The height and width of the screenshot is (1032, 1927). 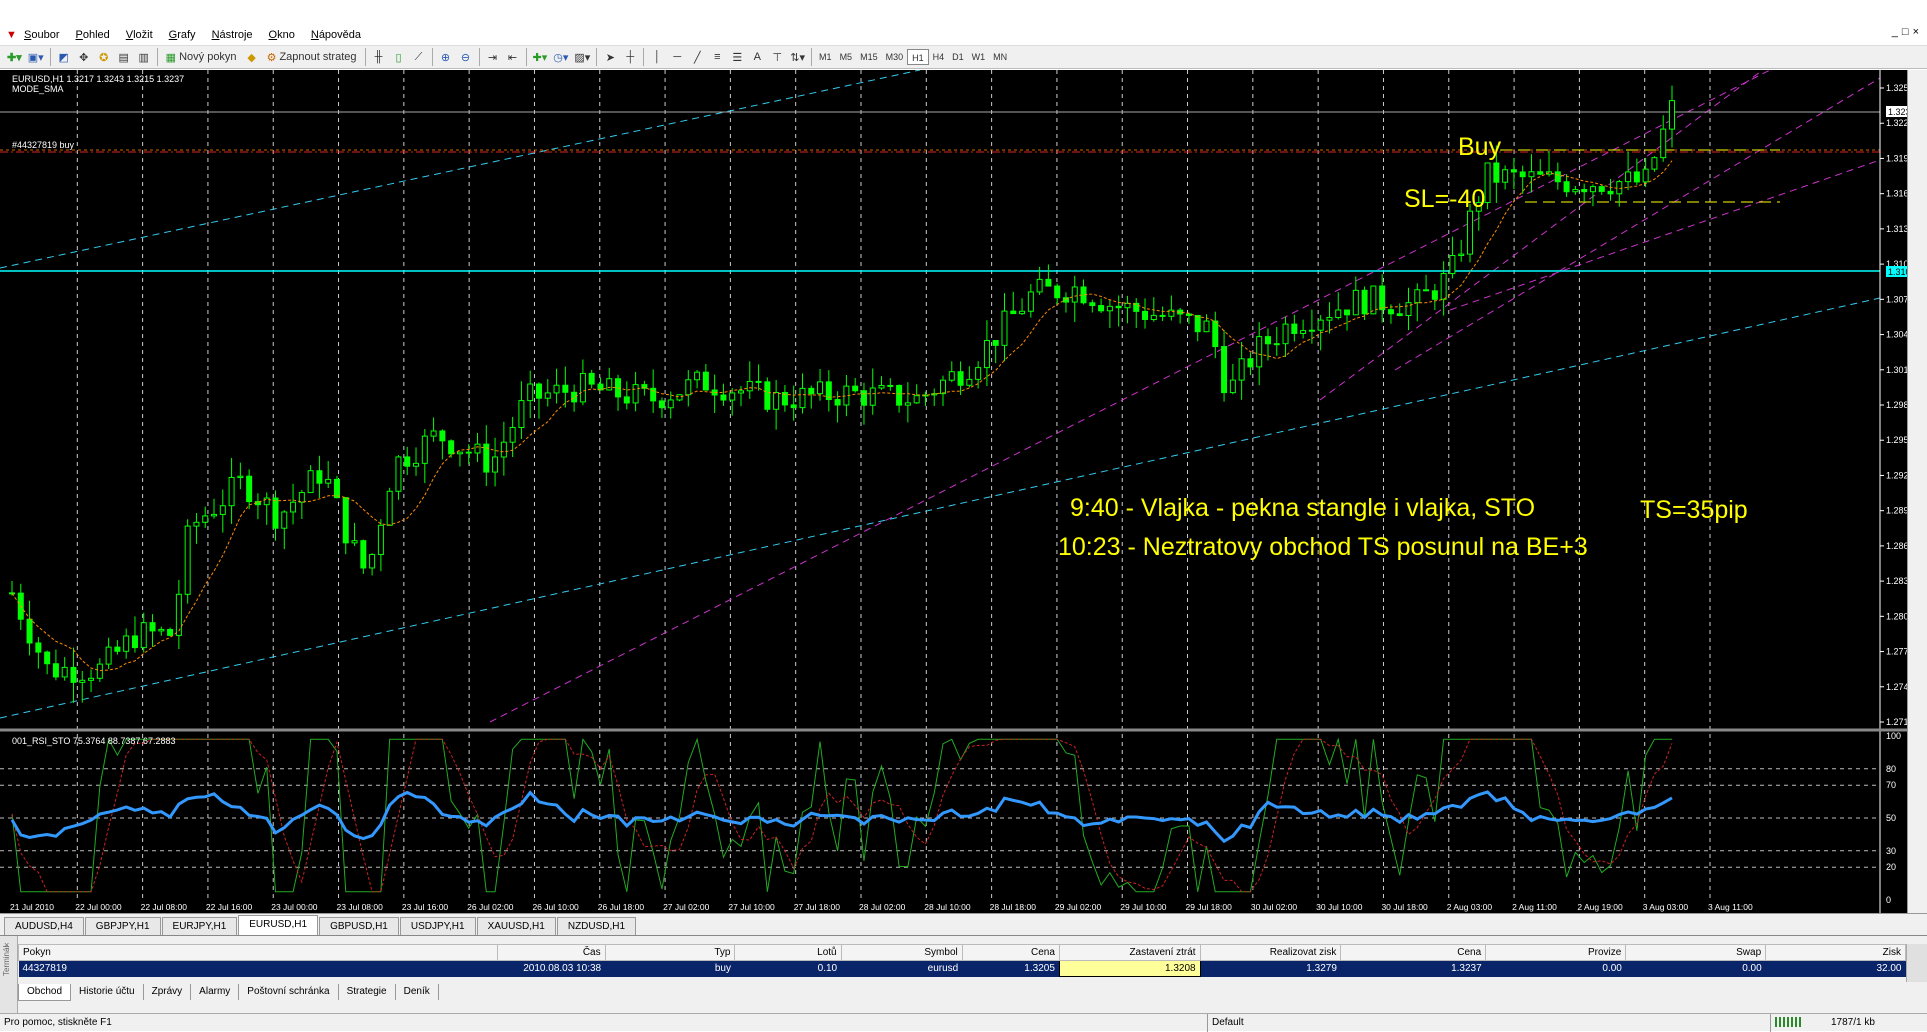 What do you see at coordinates (419, 57) in the screenshot?
I see `line-chart-icon: ⟋` at bounding box center [419, 57].